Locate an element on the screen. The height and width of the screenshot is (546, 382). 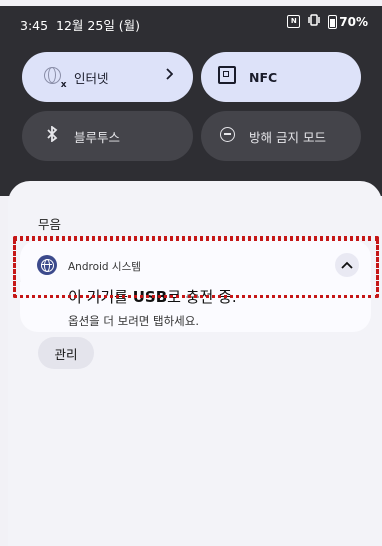
battery-percent: 70% is located at coordinates (353, 21).